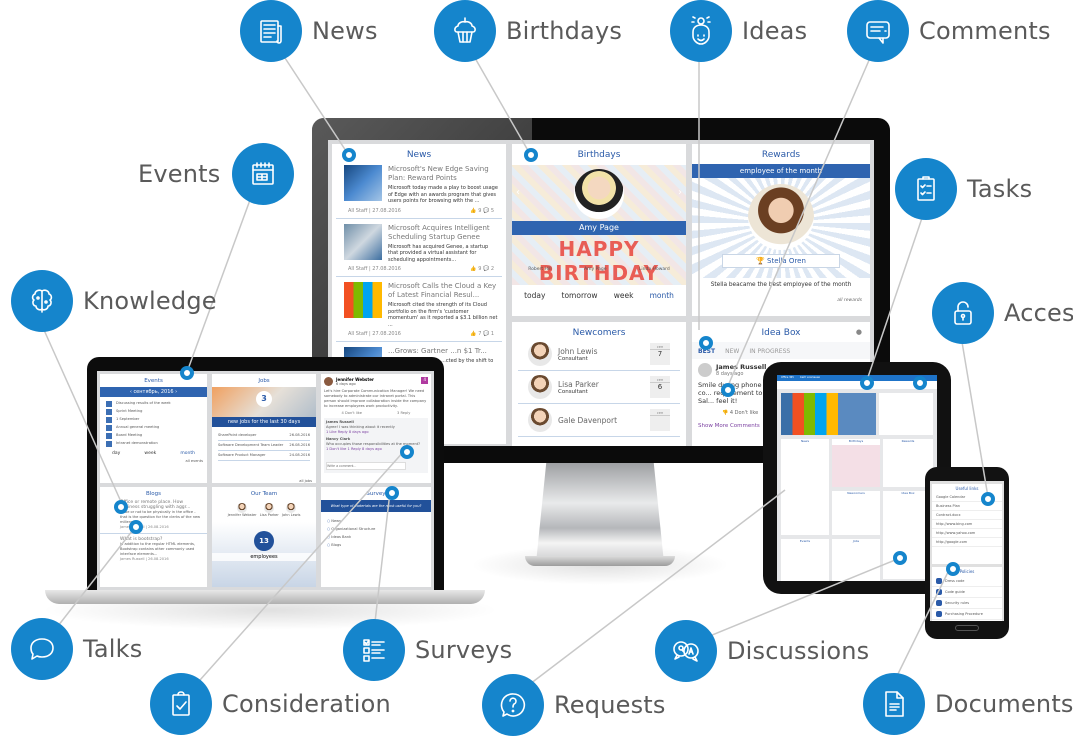 The width and height of the screenshot is (1073, 737). What do you see at coordinates (121, 507) in the screenshot?
I see `hotspot-knowledge` at bounding box center [121, 507].